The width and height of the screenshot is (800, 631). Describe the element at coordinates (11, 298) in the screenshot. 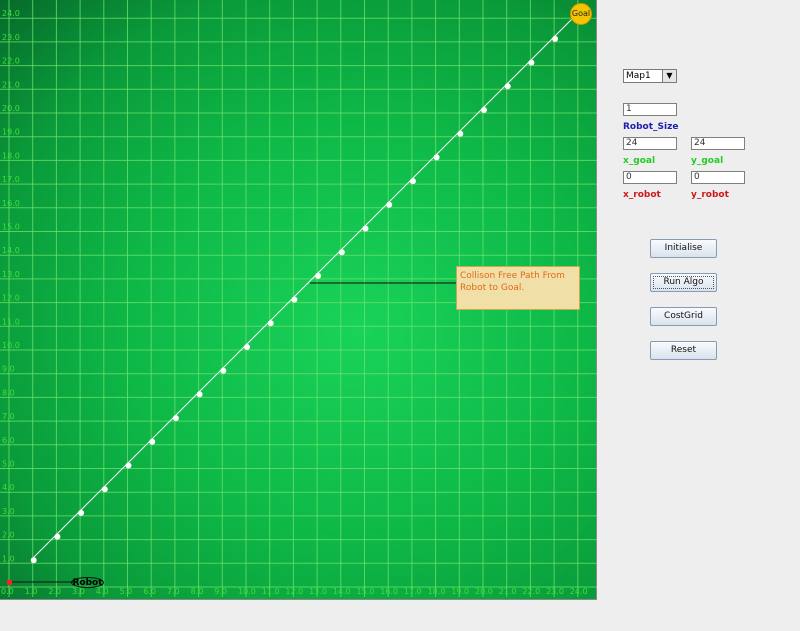

I see `y-tick-label: 12.0` at that location.